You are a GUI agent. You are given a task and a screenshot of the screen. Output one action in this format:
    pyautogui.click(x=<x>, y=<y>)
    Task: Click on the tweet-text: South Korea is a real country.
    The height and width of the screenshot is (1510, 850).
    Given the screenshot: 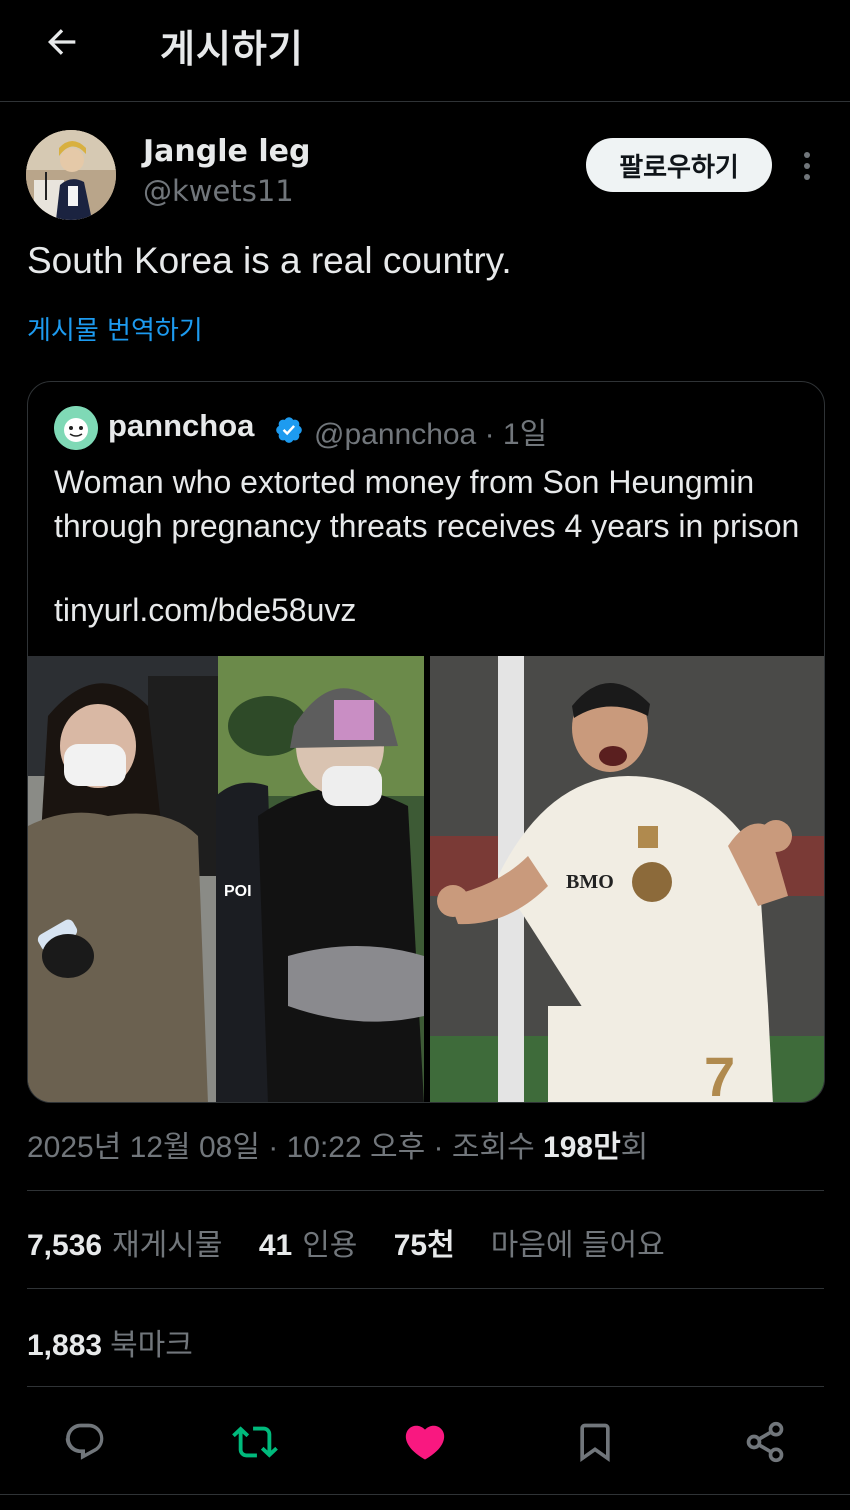 What is the action you would take?
    pyautogui.click(x=269, y=260)
    